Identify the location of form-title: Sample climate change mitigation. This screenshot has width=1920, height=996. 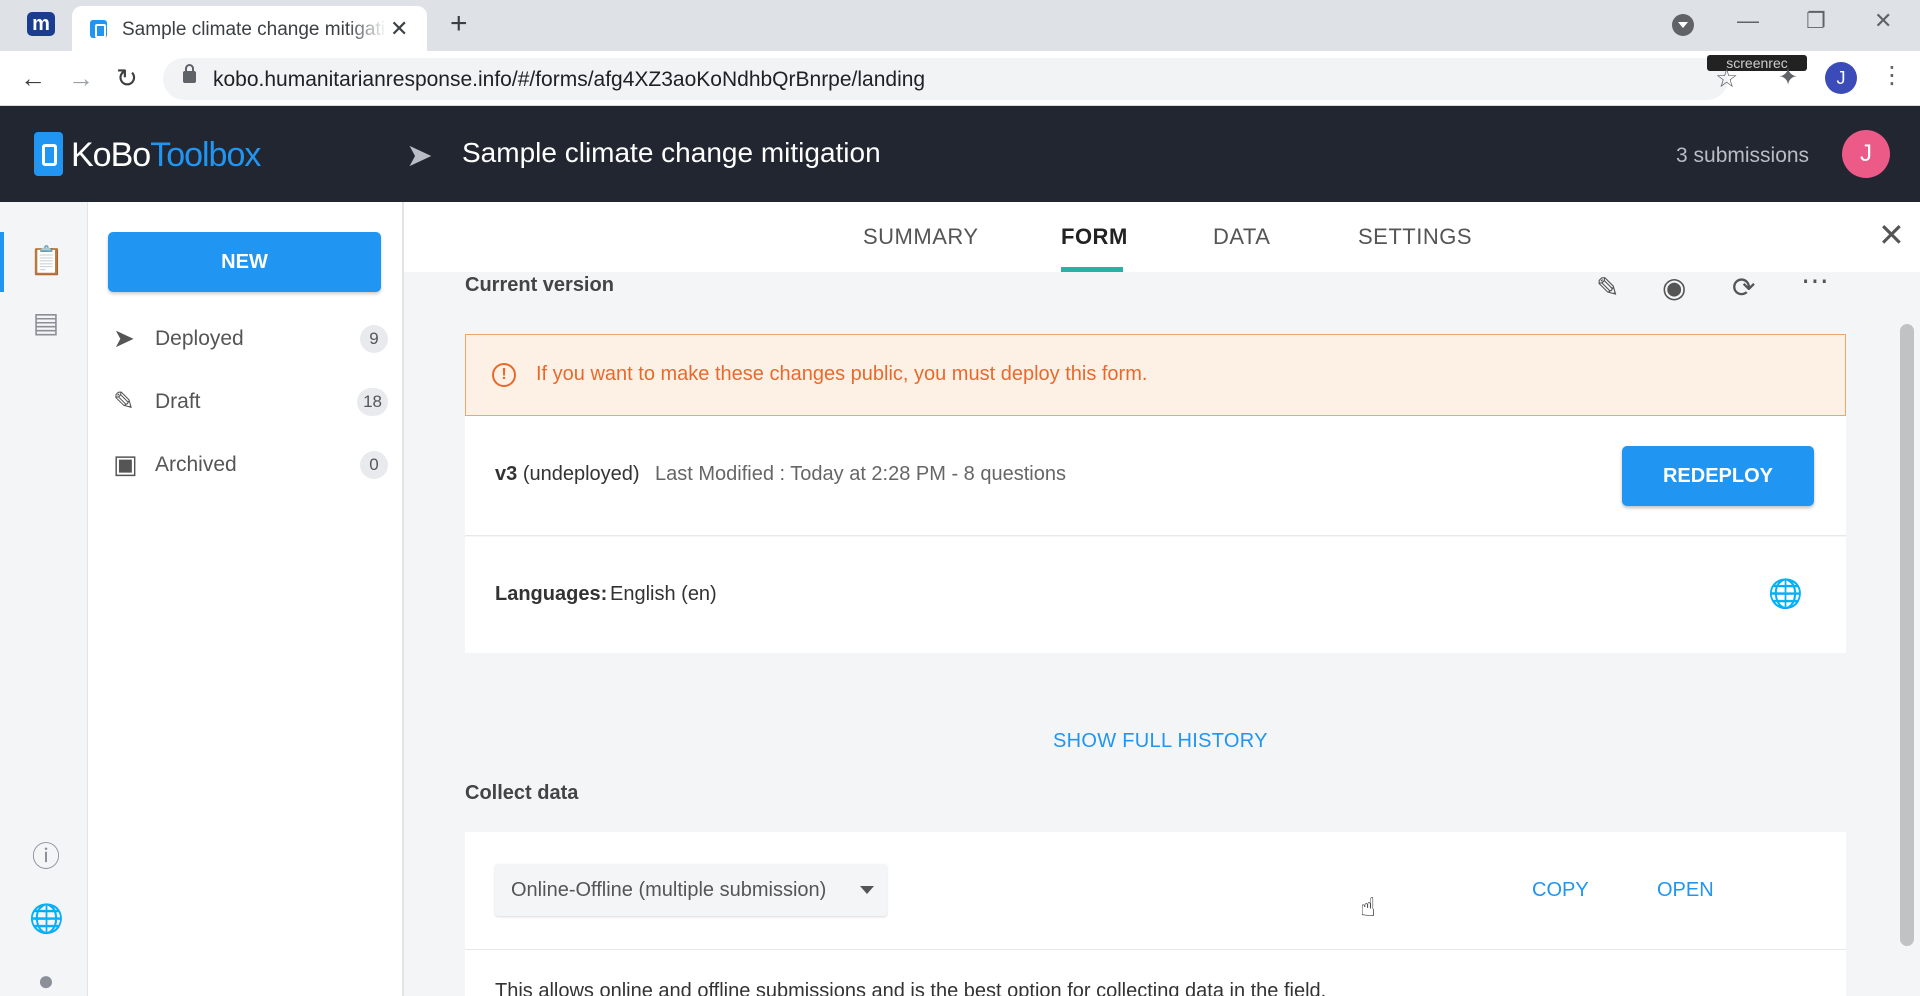
(671, 152).